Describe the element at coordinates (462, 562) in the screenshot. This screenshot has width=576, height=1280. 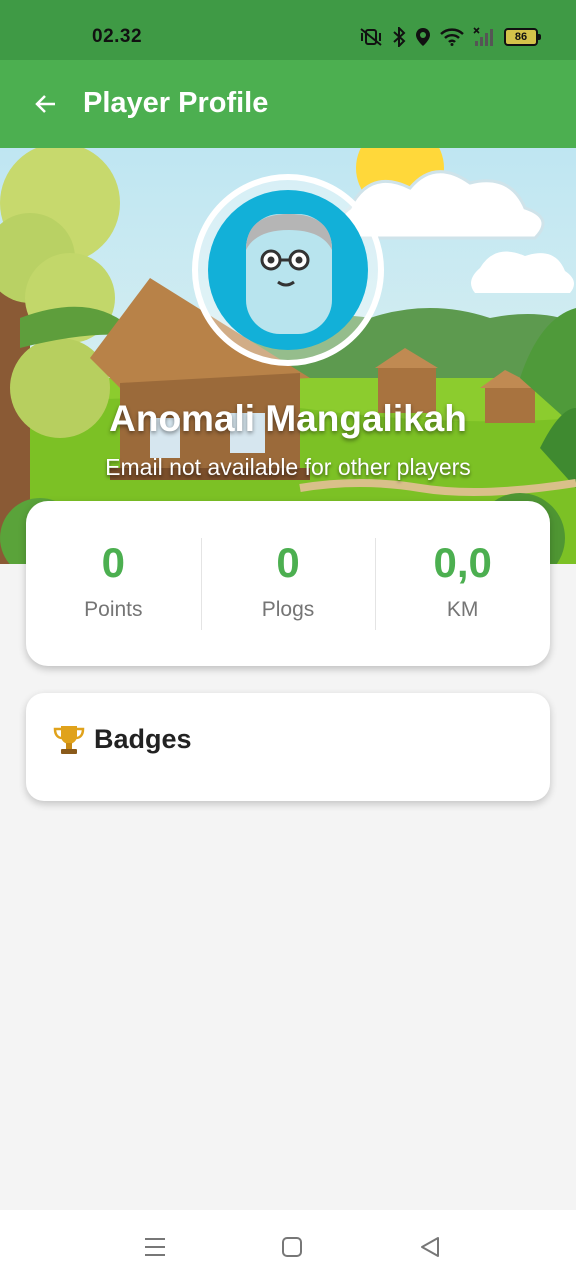
I see `stat-value: 0,0` at that location.